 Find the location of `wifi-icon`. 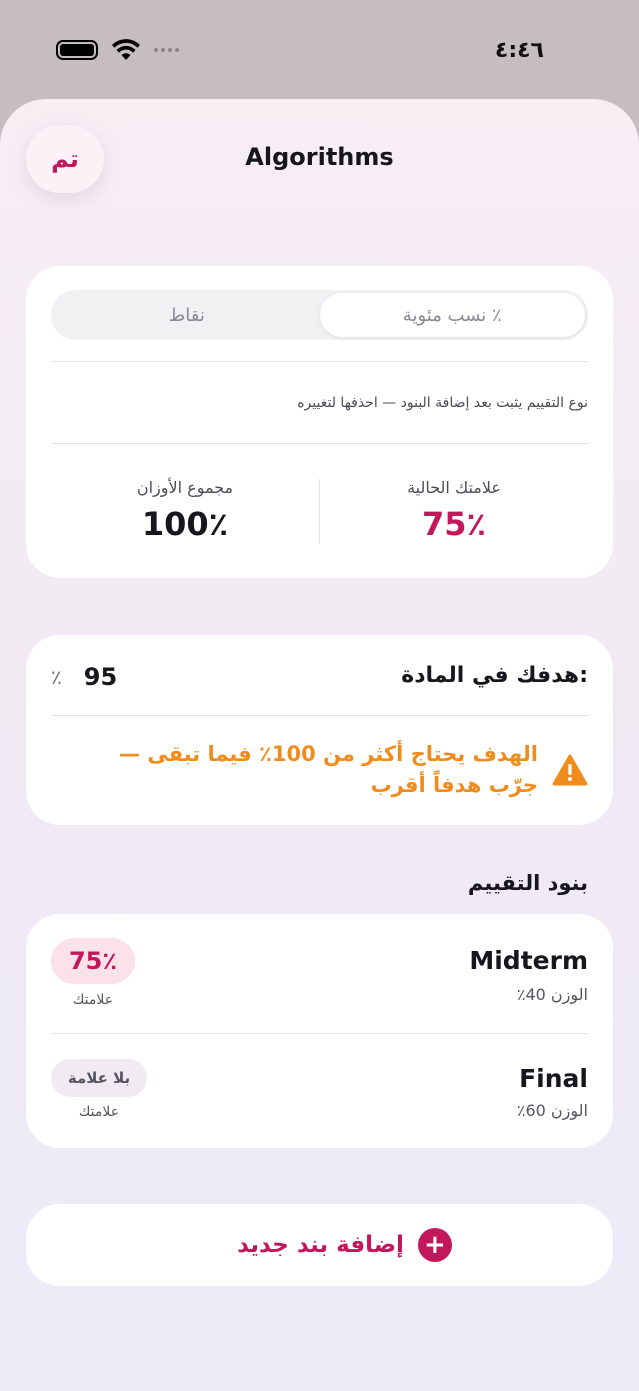

wifi-icon is located at coordinates (126, 49).